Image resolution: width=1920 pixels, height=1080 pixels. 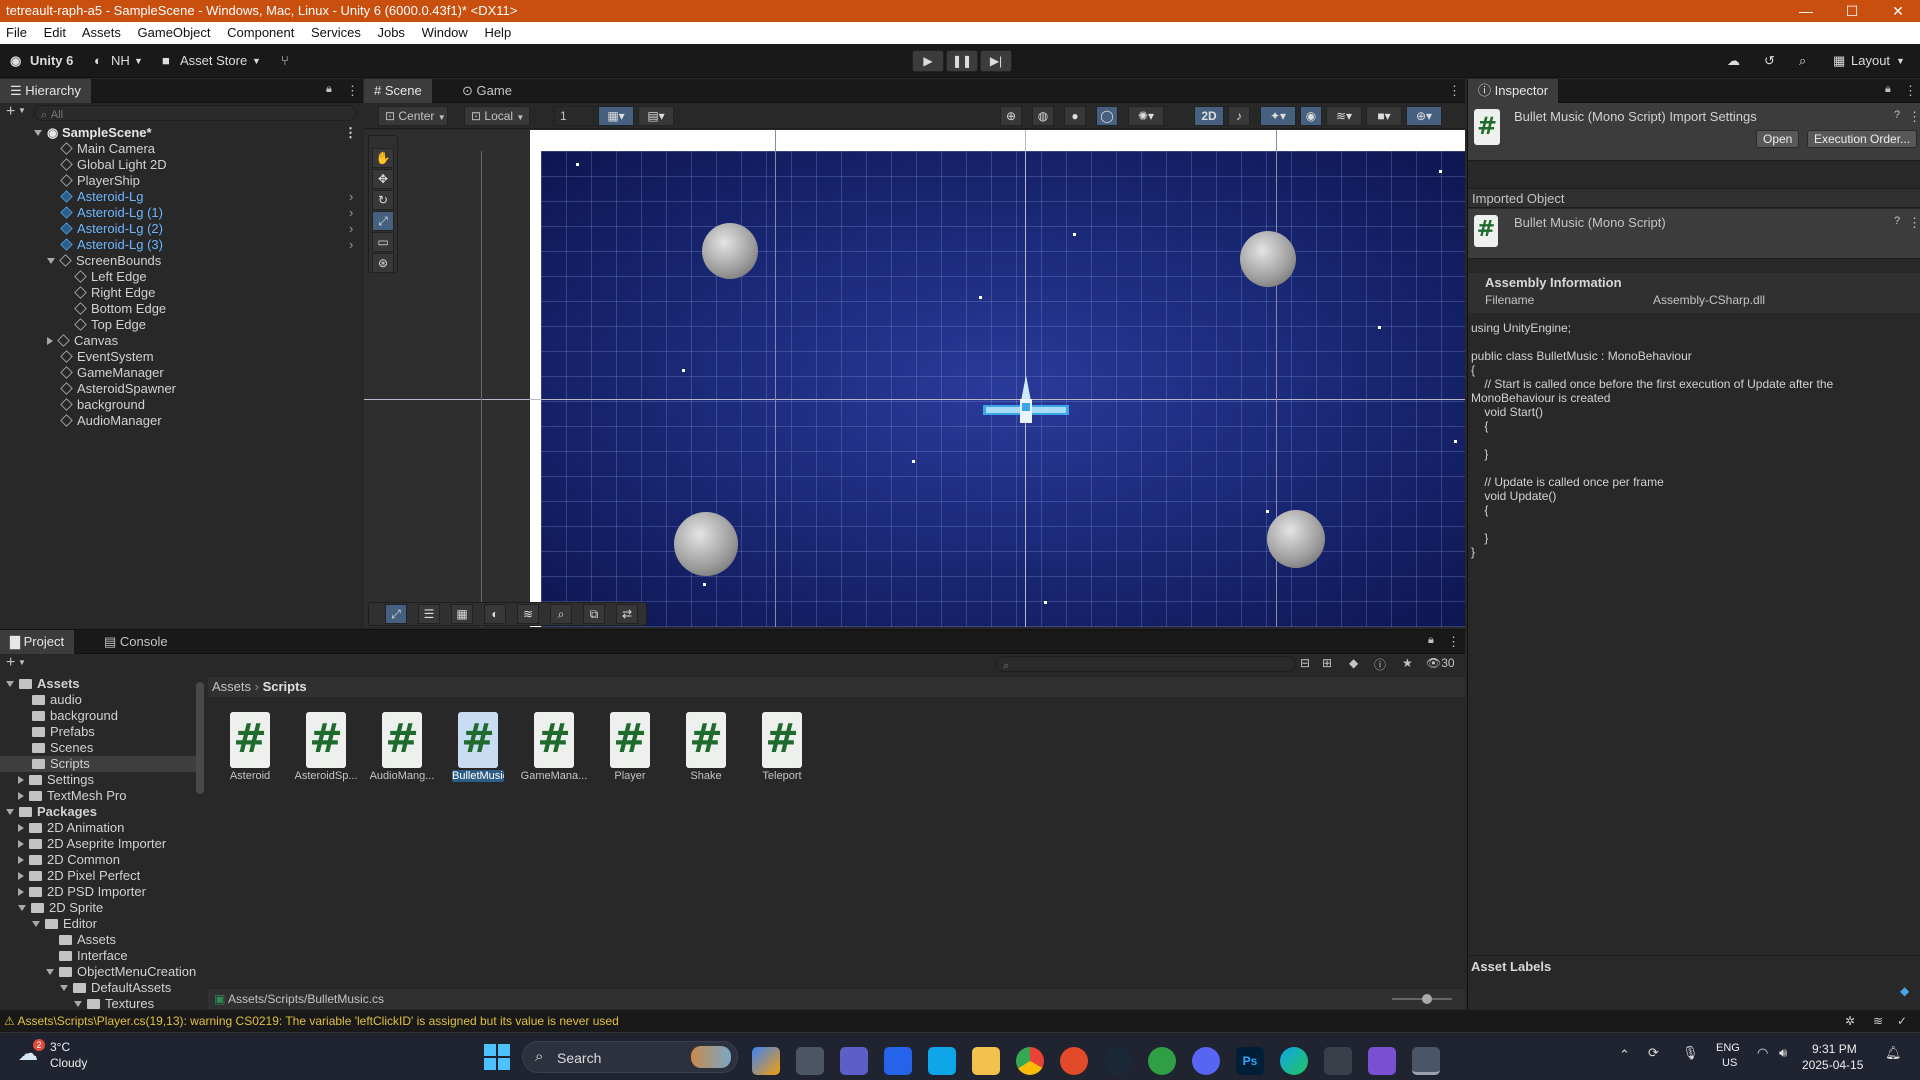 What do you see at coordinates (285, 686) in the screenshot?
I see `breadcrumb-scripts: Scripts` at bounding box center [285, 686].